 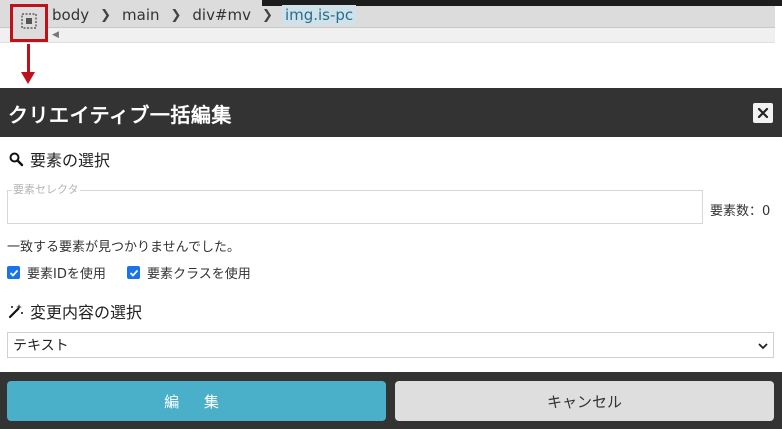 I want to click on breadcrumb-item-div-mv: div#mv, so click(x=221, y=15).